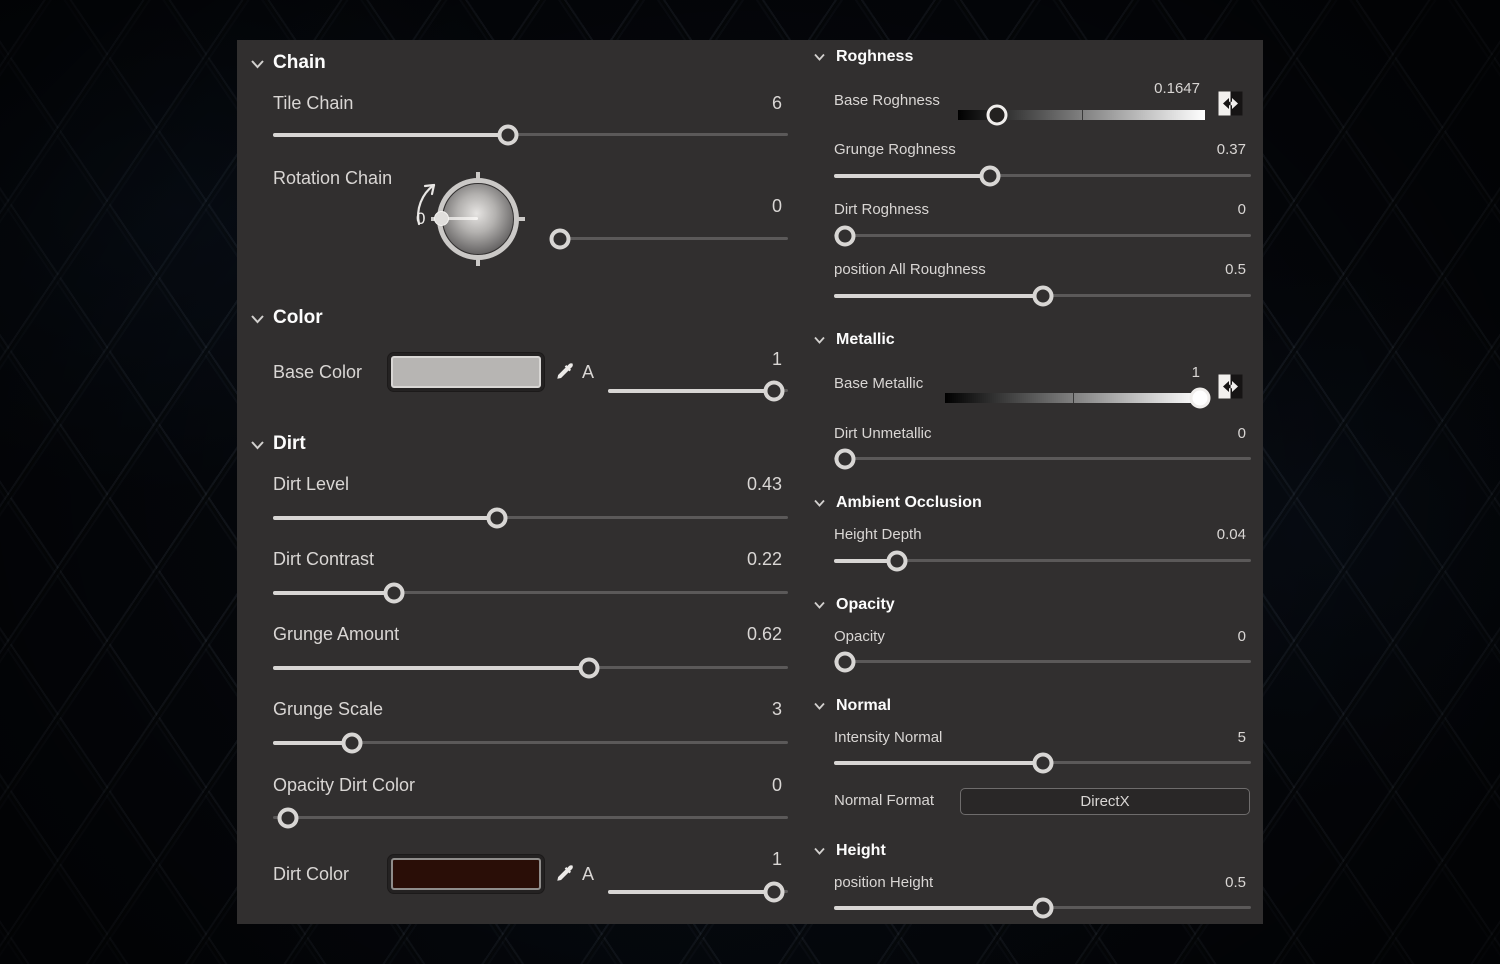  I want to click on height-depth-value: 0.04, so click(1231, 534).